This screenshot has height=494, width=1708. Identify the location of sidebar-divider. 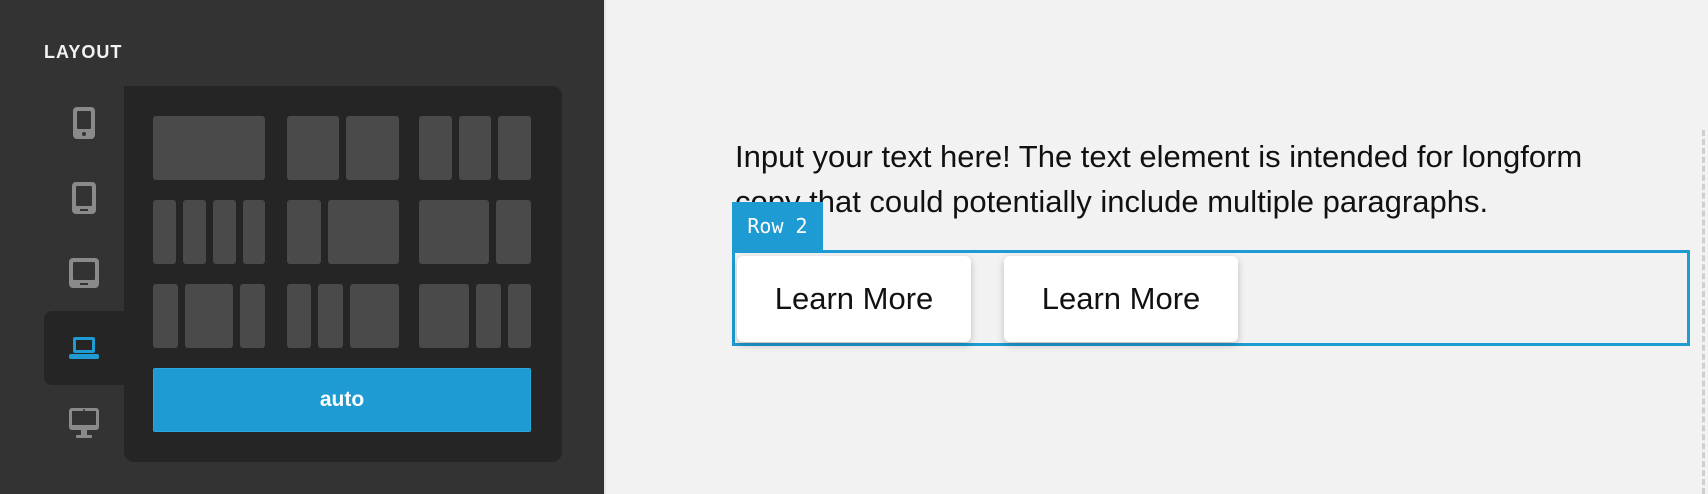
(605, 247).